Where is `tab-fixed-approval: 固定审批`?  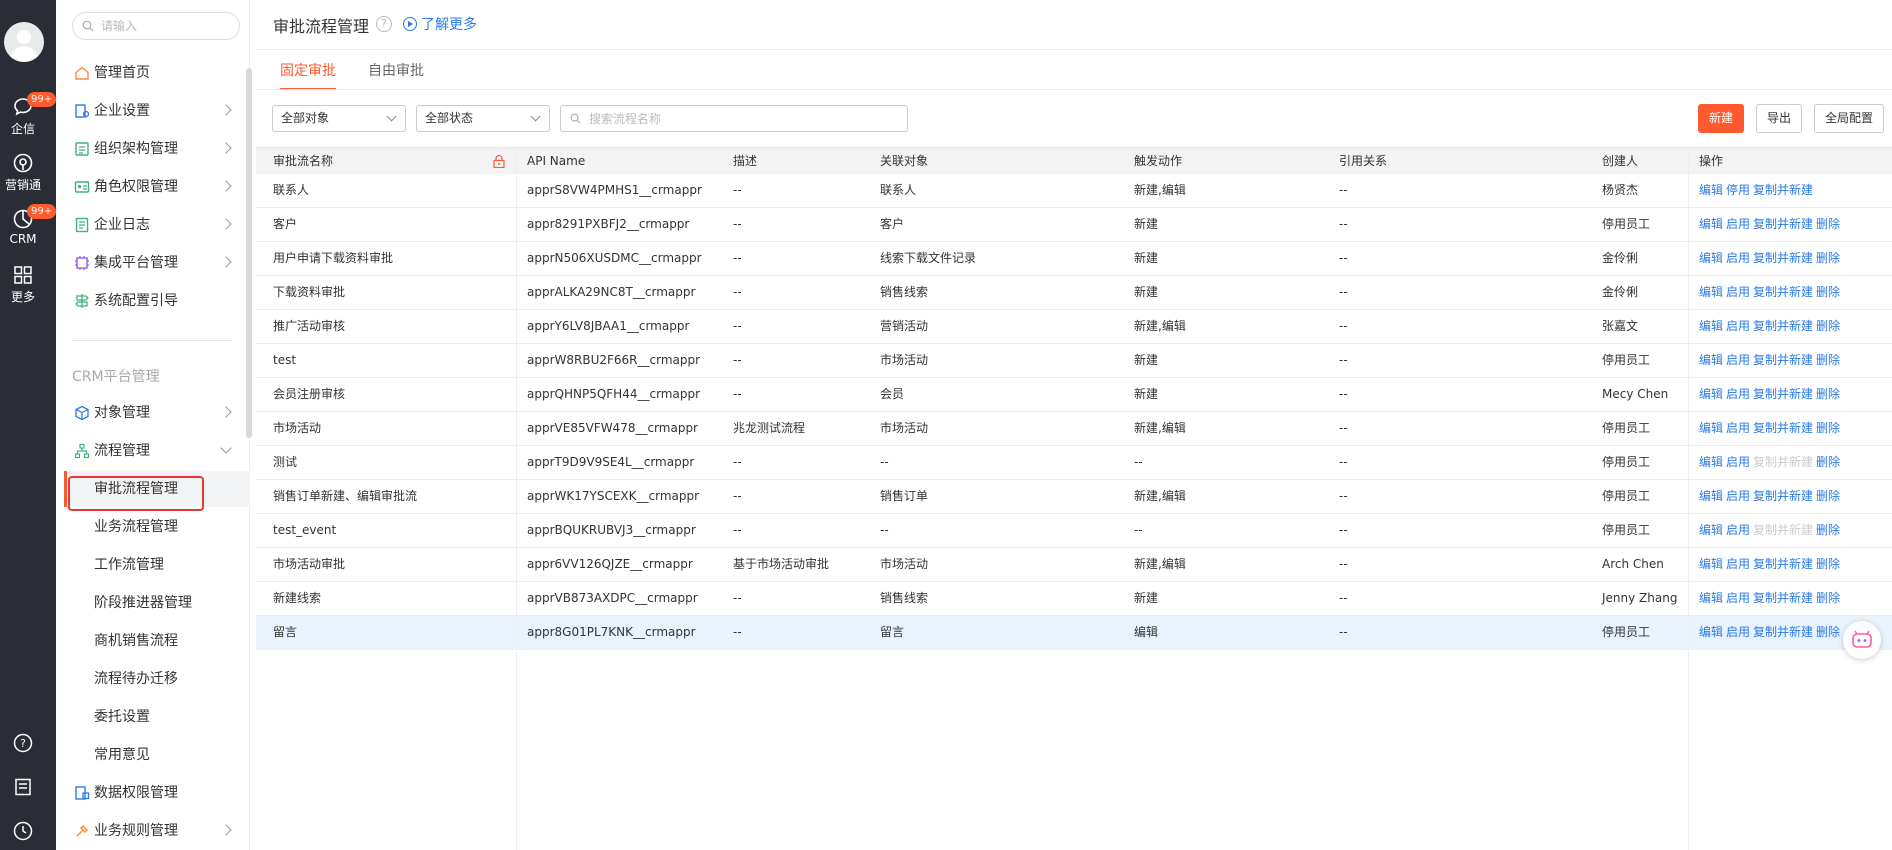
tab-fixed-approval: 固定审批 is located at coordinates (308, 75).